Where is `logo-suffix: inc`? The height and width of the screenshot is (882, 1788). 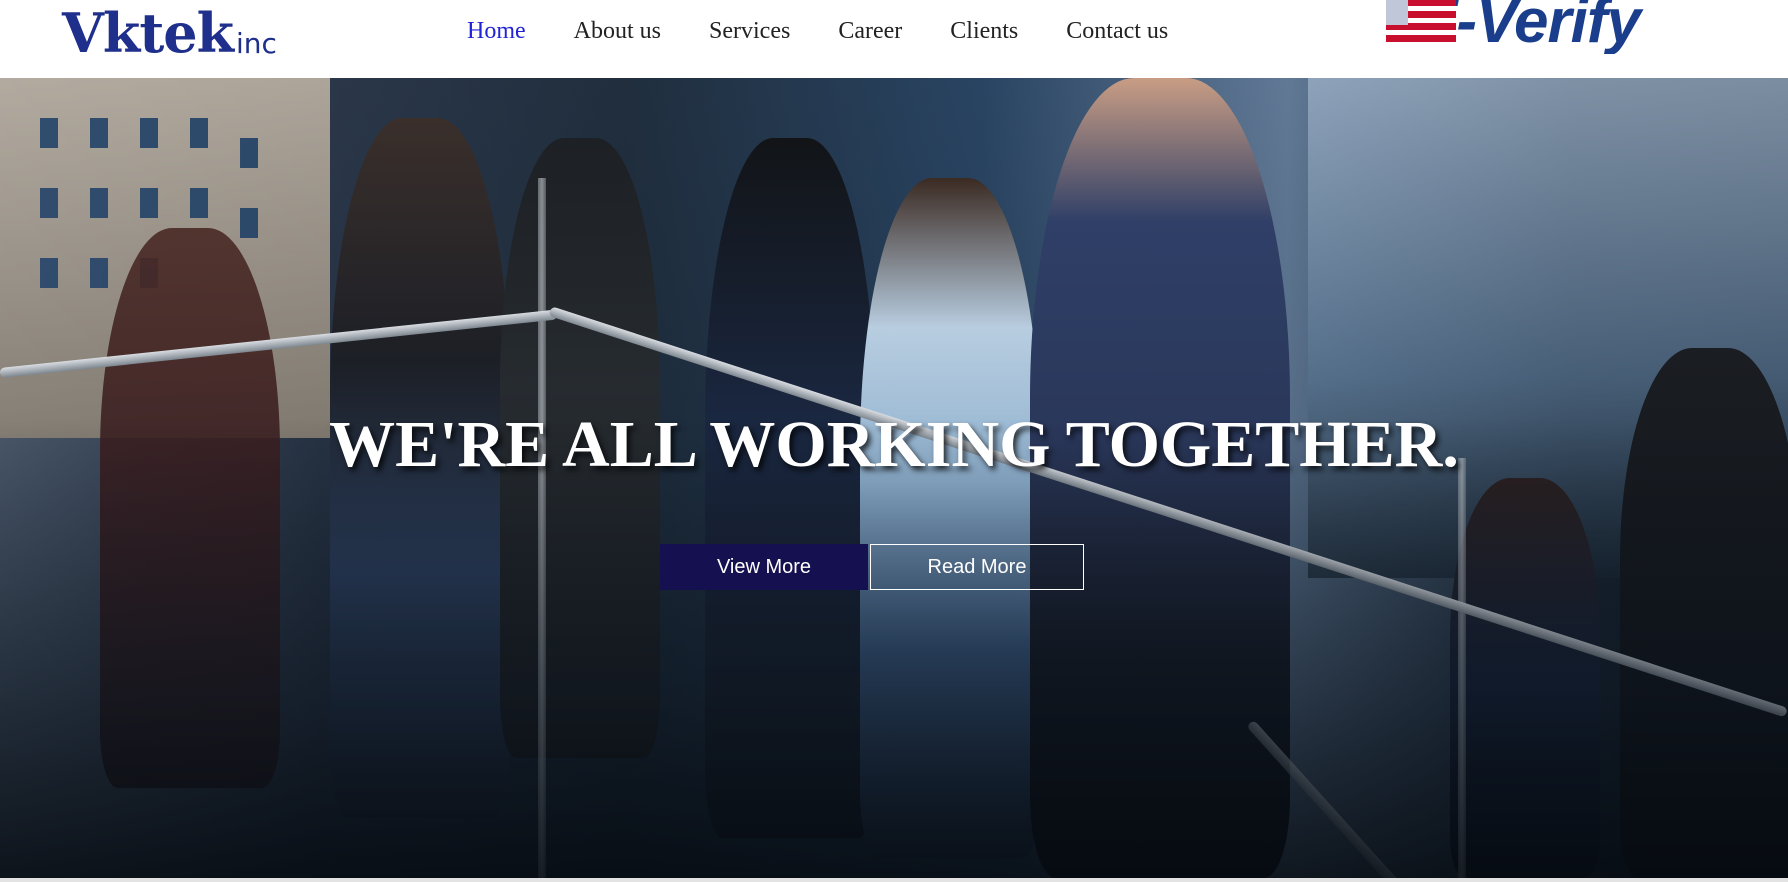 logo-suffix: inc is located at coordinates (256, 43).